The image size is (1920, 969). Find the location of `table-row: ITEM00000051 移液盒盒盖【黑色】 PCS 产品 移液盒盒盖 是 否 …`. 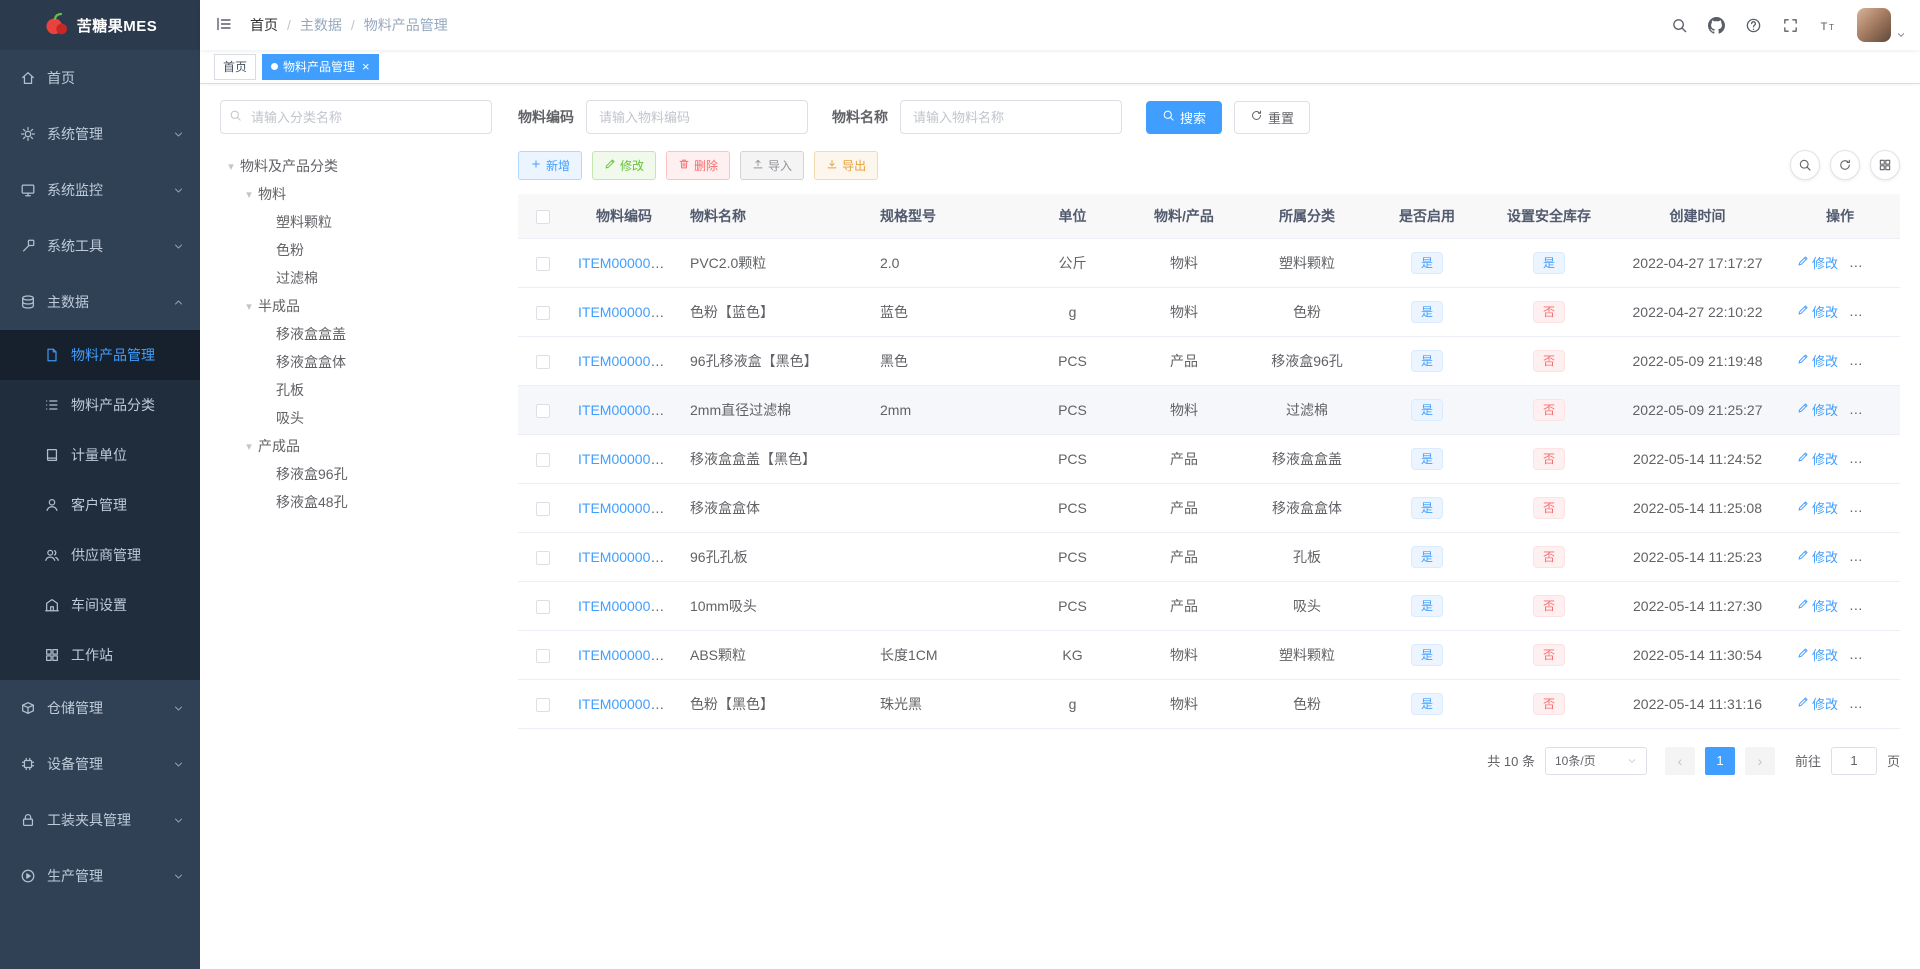

table-row: ITEM00000051 移液盒盒盖【黑色】 PCS 产品 移液盒盒盖 是 否 … is located at coordinates (1209, 459).